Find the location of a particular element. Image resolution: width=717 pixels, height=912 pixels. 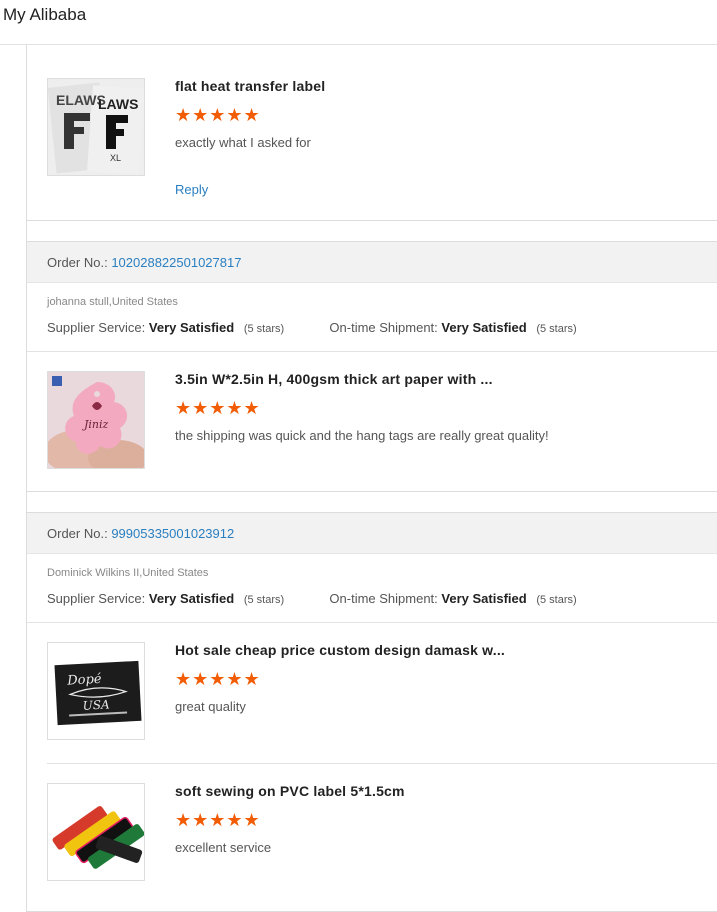

svg-text: XL is located at coordinates (115, 158).